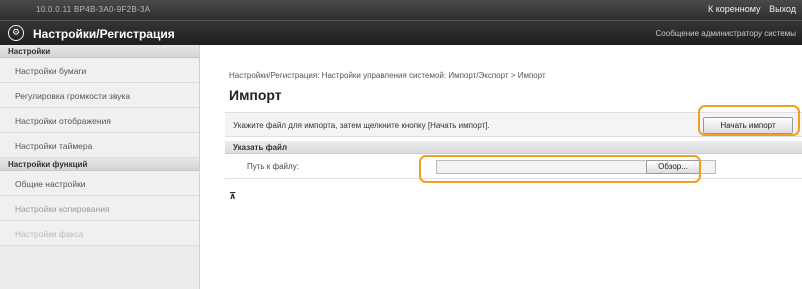  What do you see at coordinates (99, 51) in the screenshot?
I see `sidebar-heading-settings: Настройки` at bounding box center [99, 51].